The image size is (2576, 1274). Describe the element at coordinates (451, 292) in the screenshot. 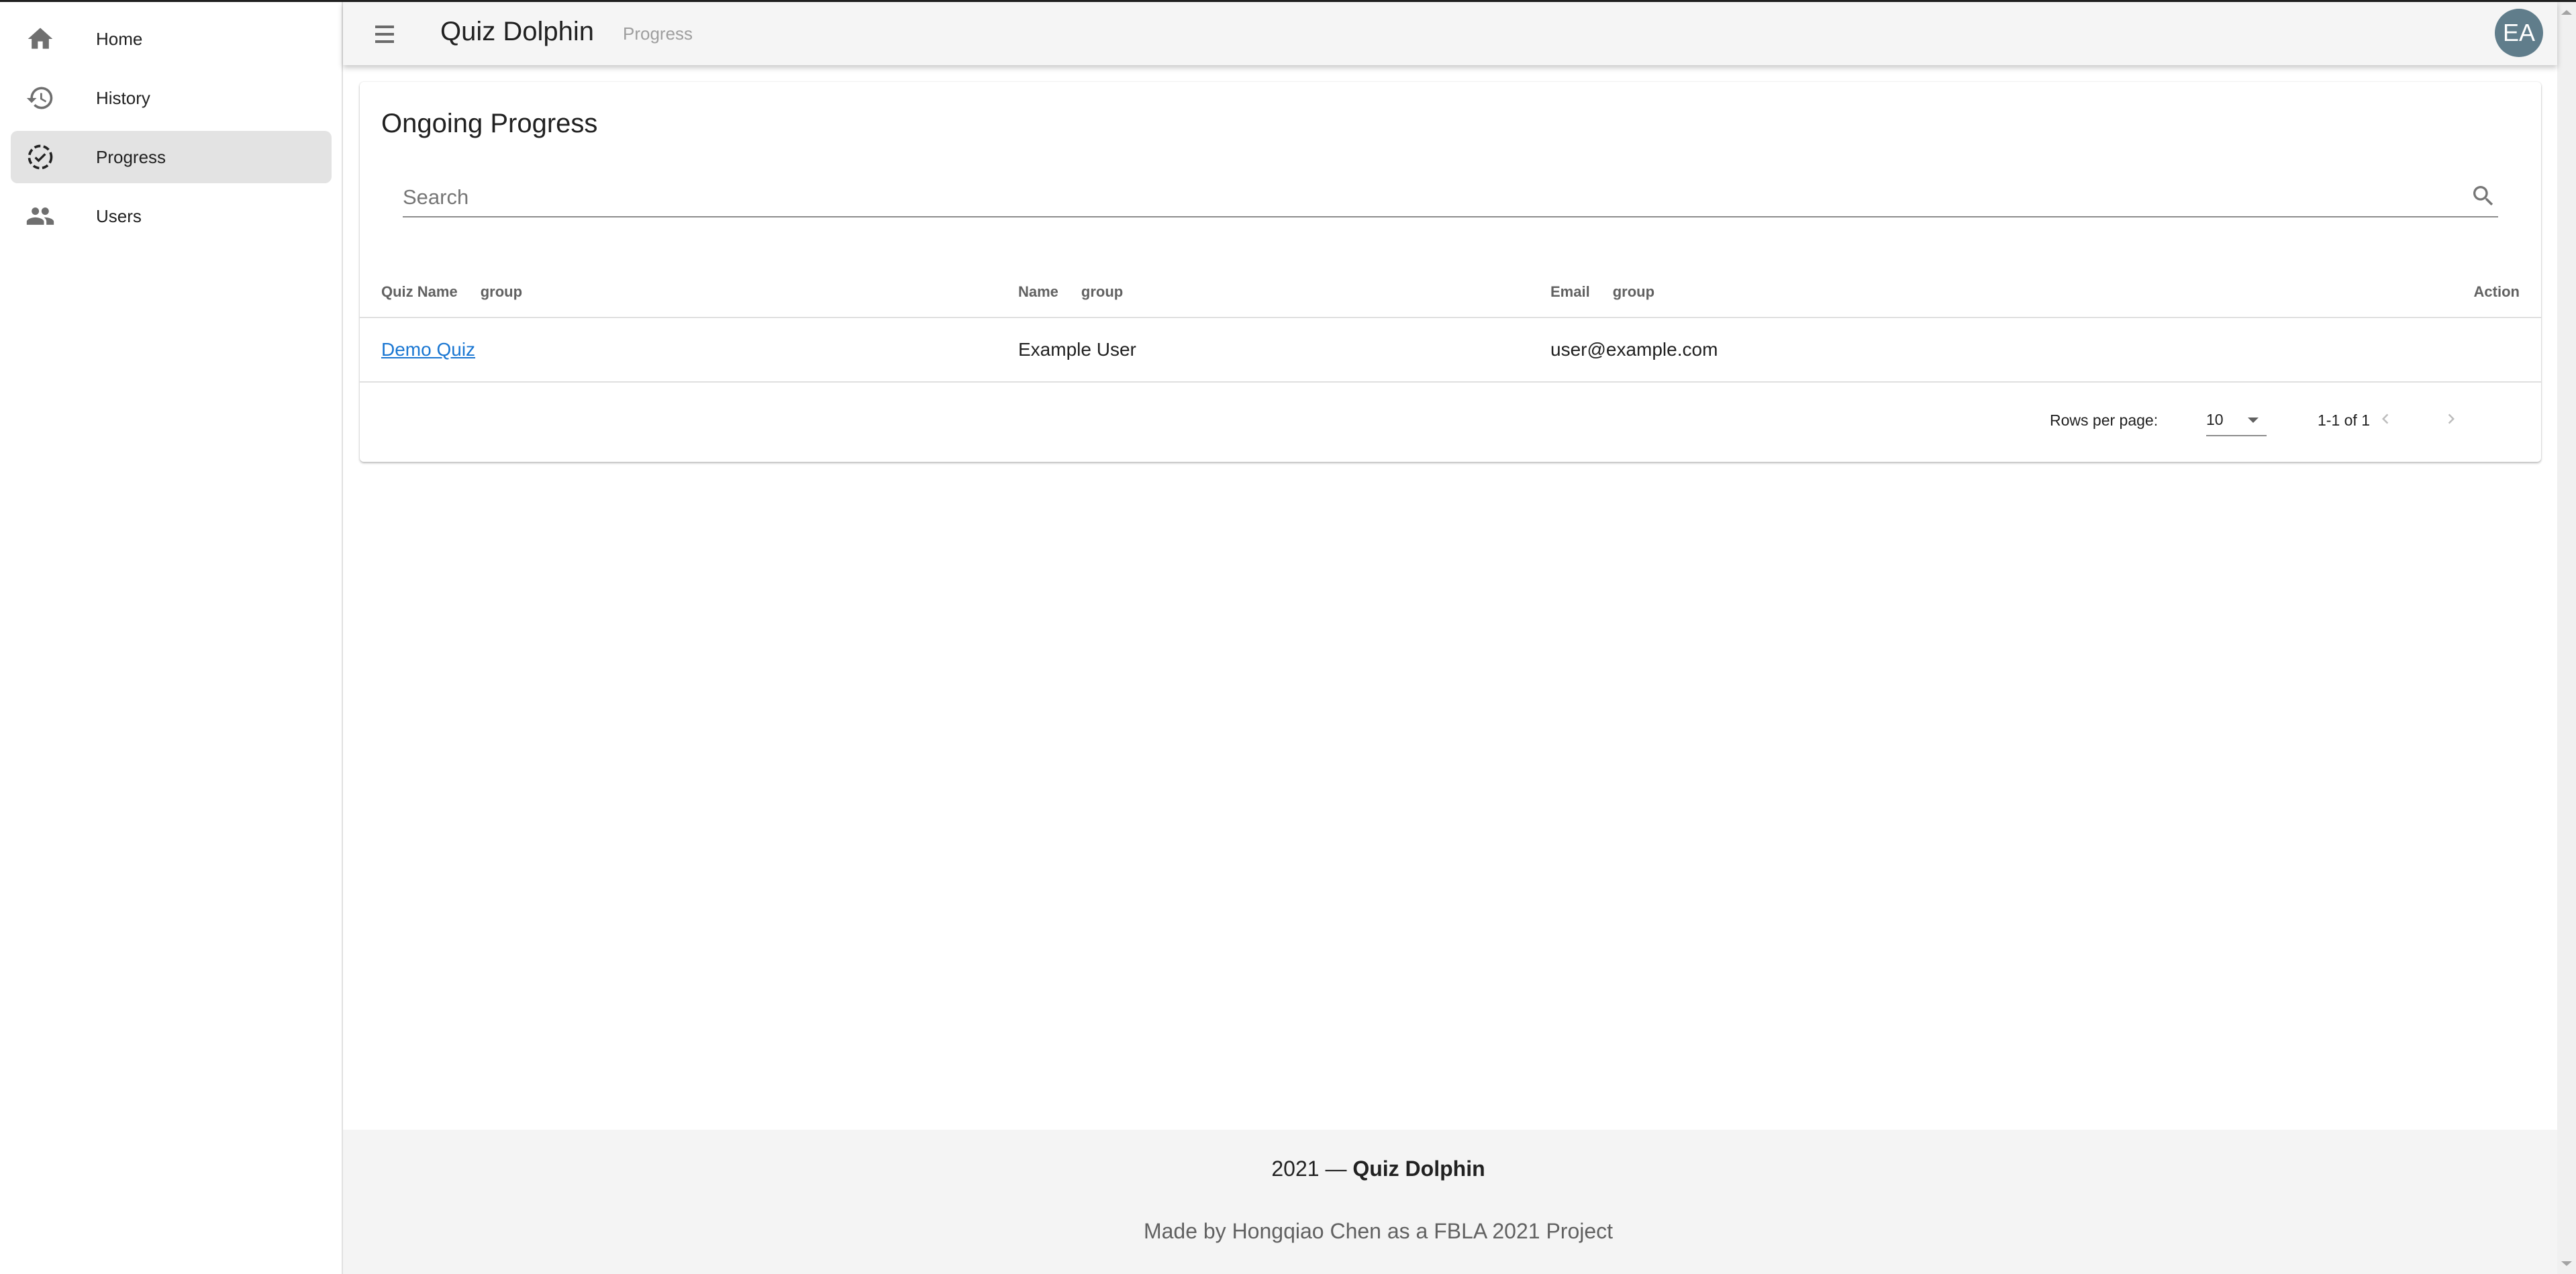

I see `column-header-quiz-name: Quiz Name group` at that location.